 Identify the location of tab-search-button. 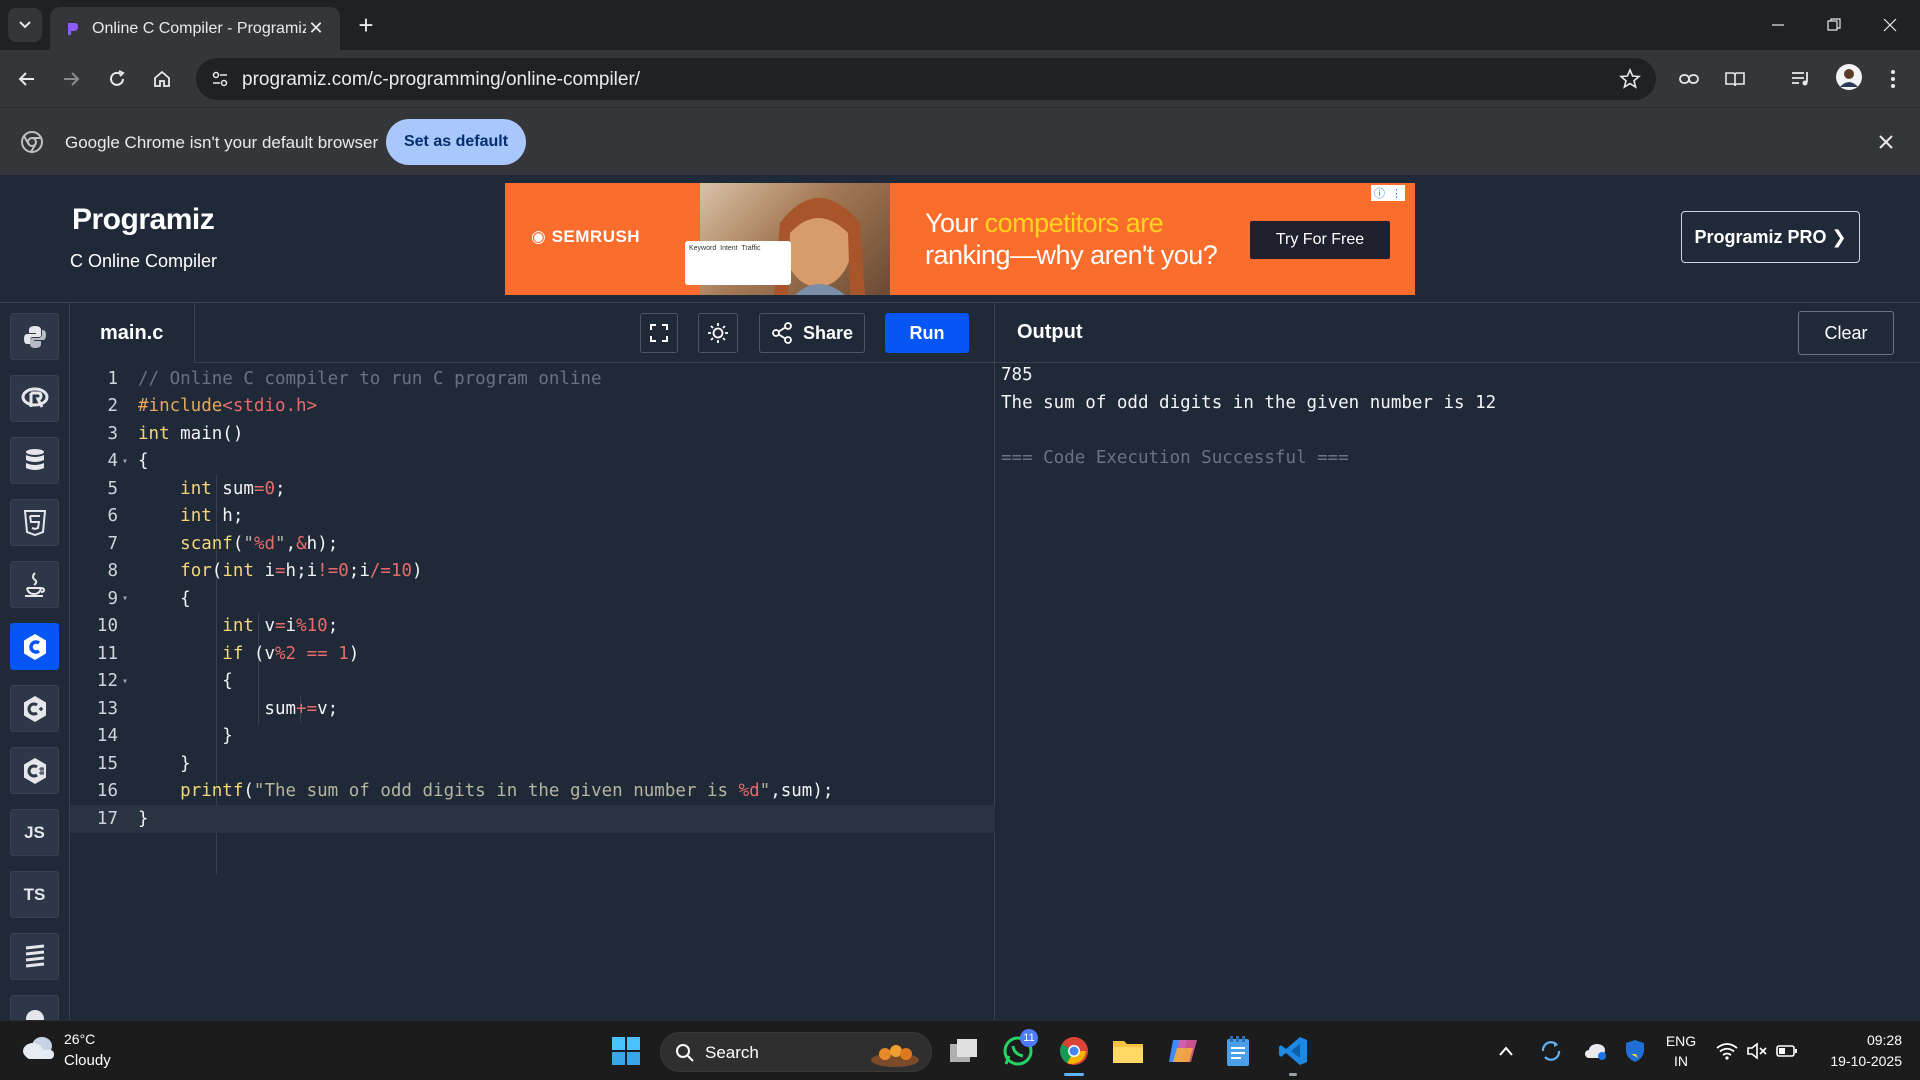
(25, 25).